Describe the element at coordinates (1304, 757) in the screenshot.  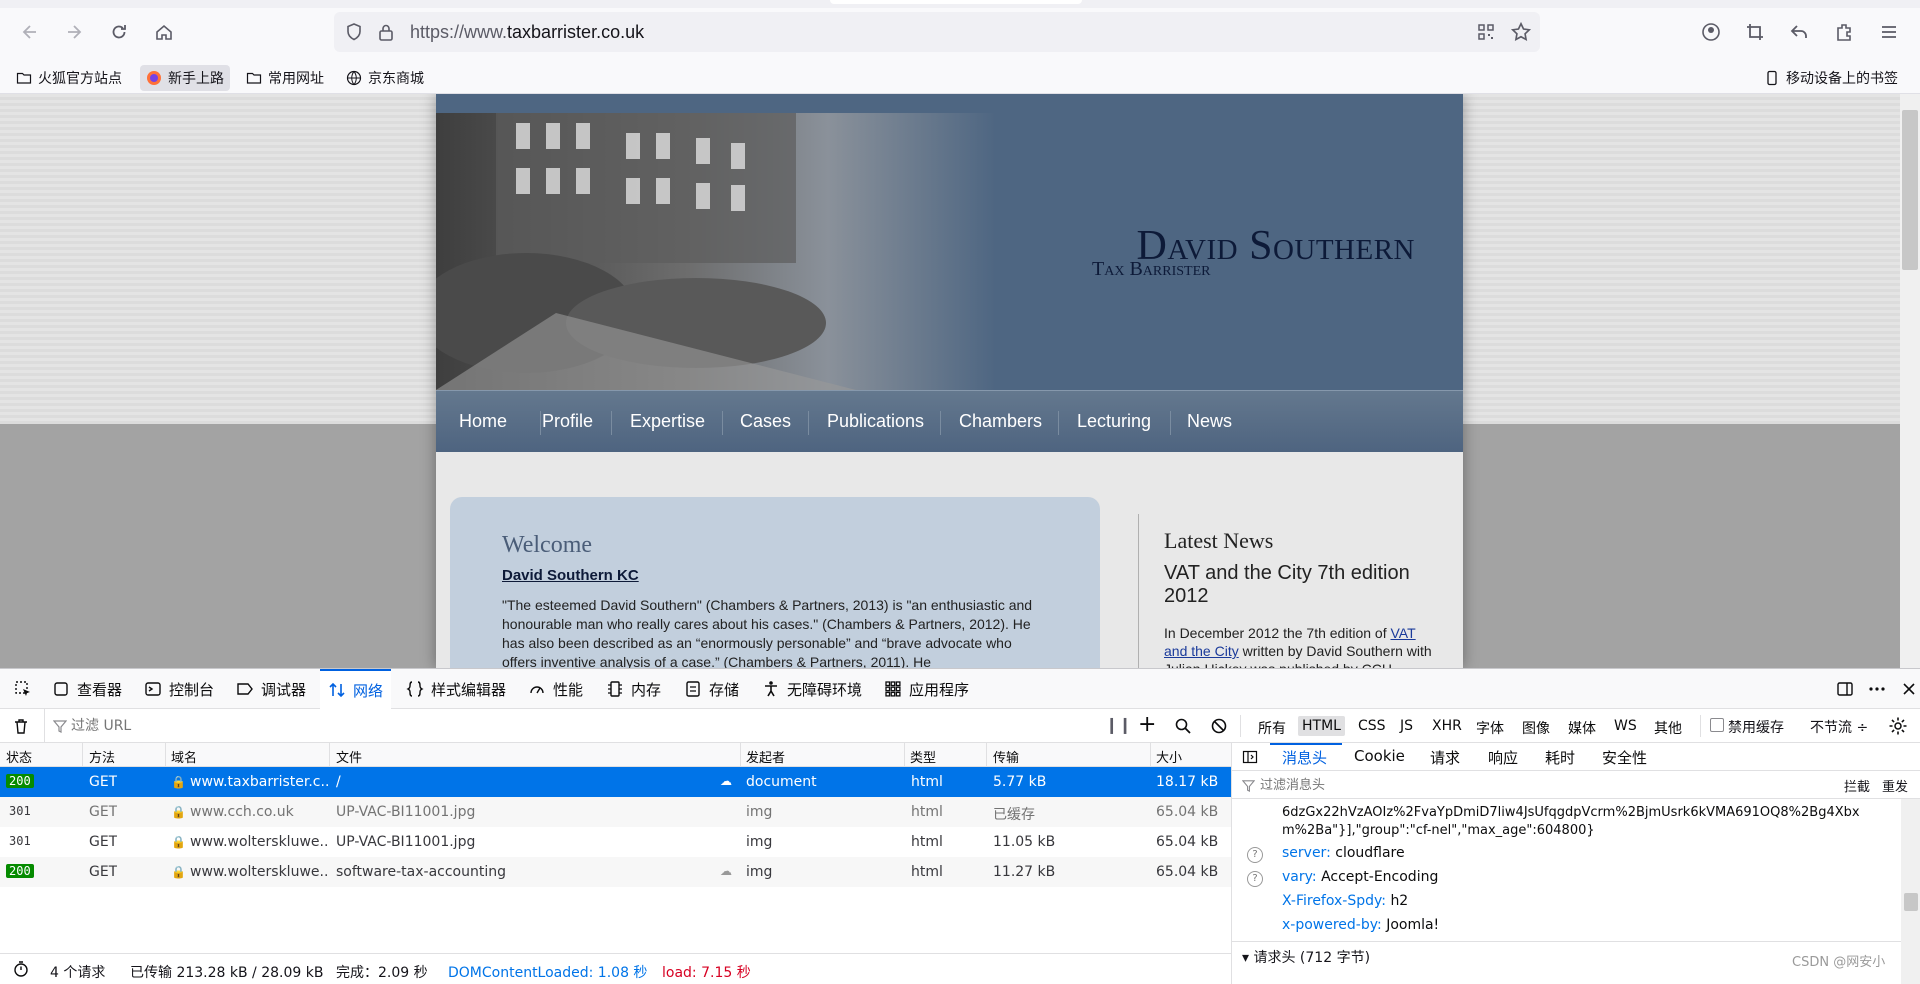
I see `tab-headers: 消息头` at that location.